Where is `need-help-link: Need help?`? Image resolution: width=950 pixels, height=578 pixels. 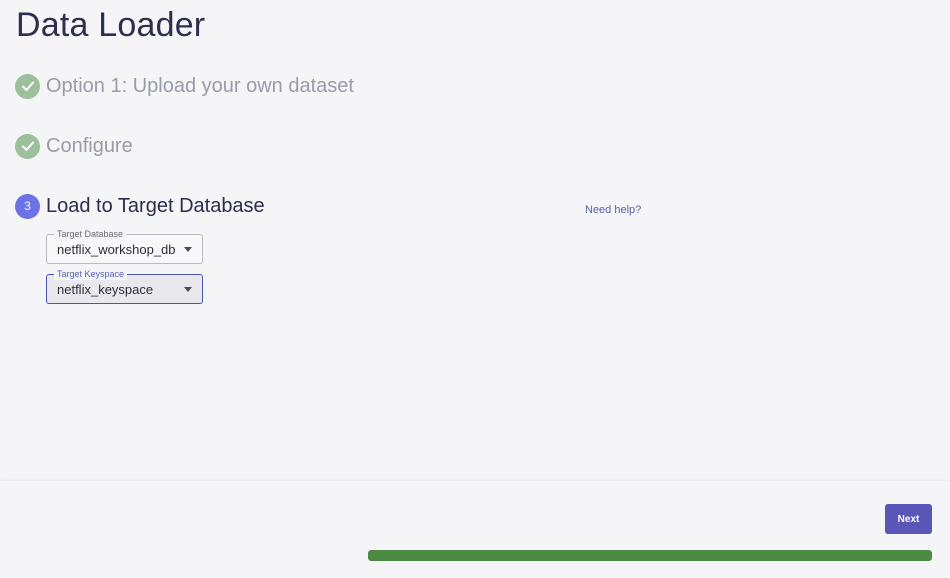
need-help-link: Need help? is located at coordinates (613, 210).